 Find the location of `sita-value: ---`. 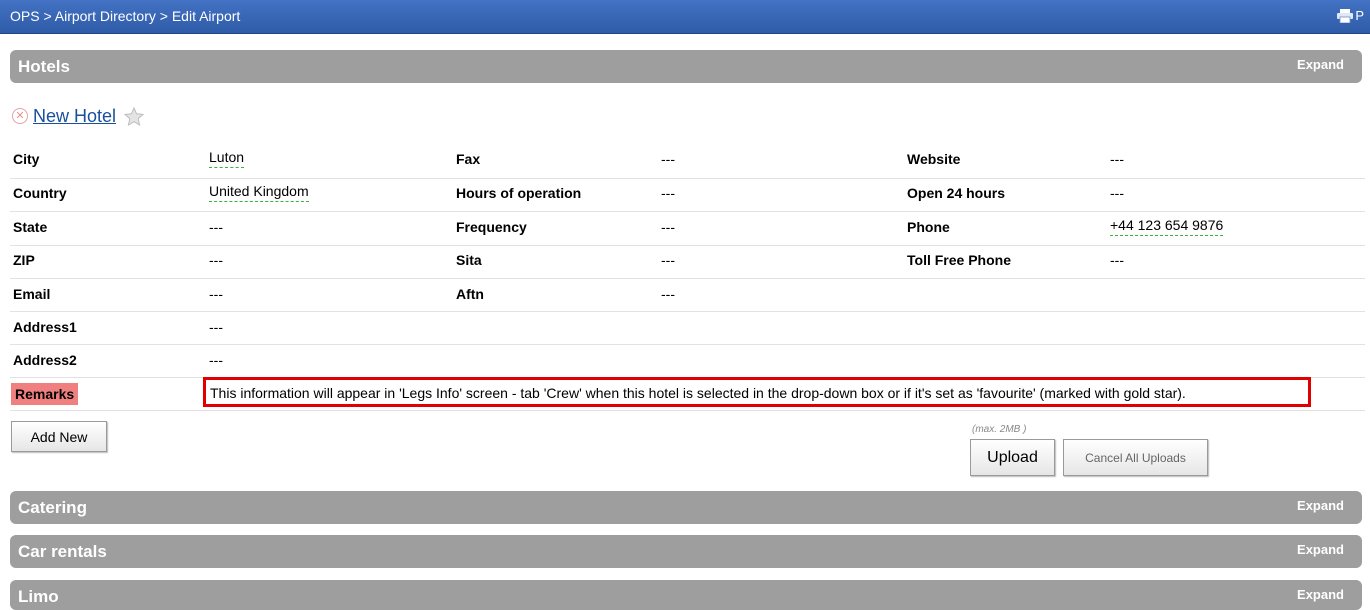

sita-value: --- is located at coordinates (668, 260).